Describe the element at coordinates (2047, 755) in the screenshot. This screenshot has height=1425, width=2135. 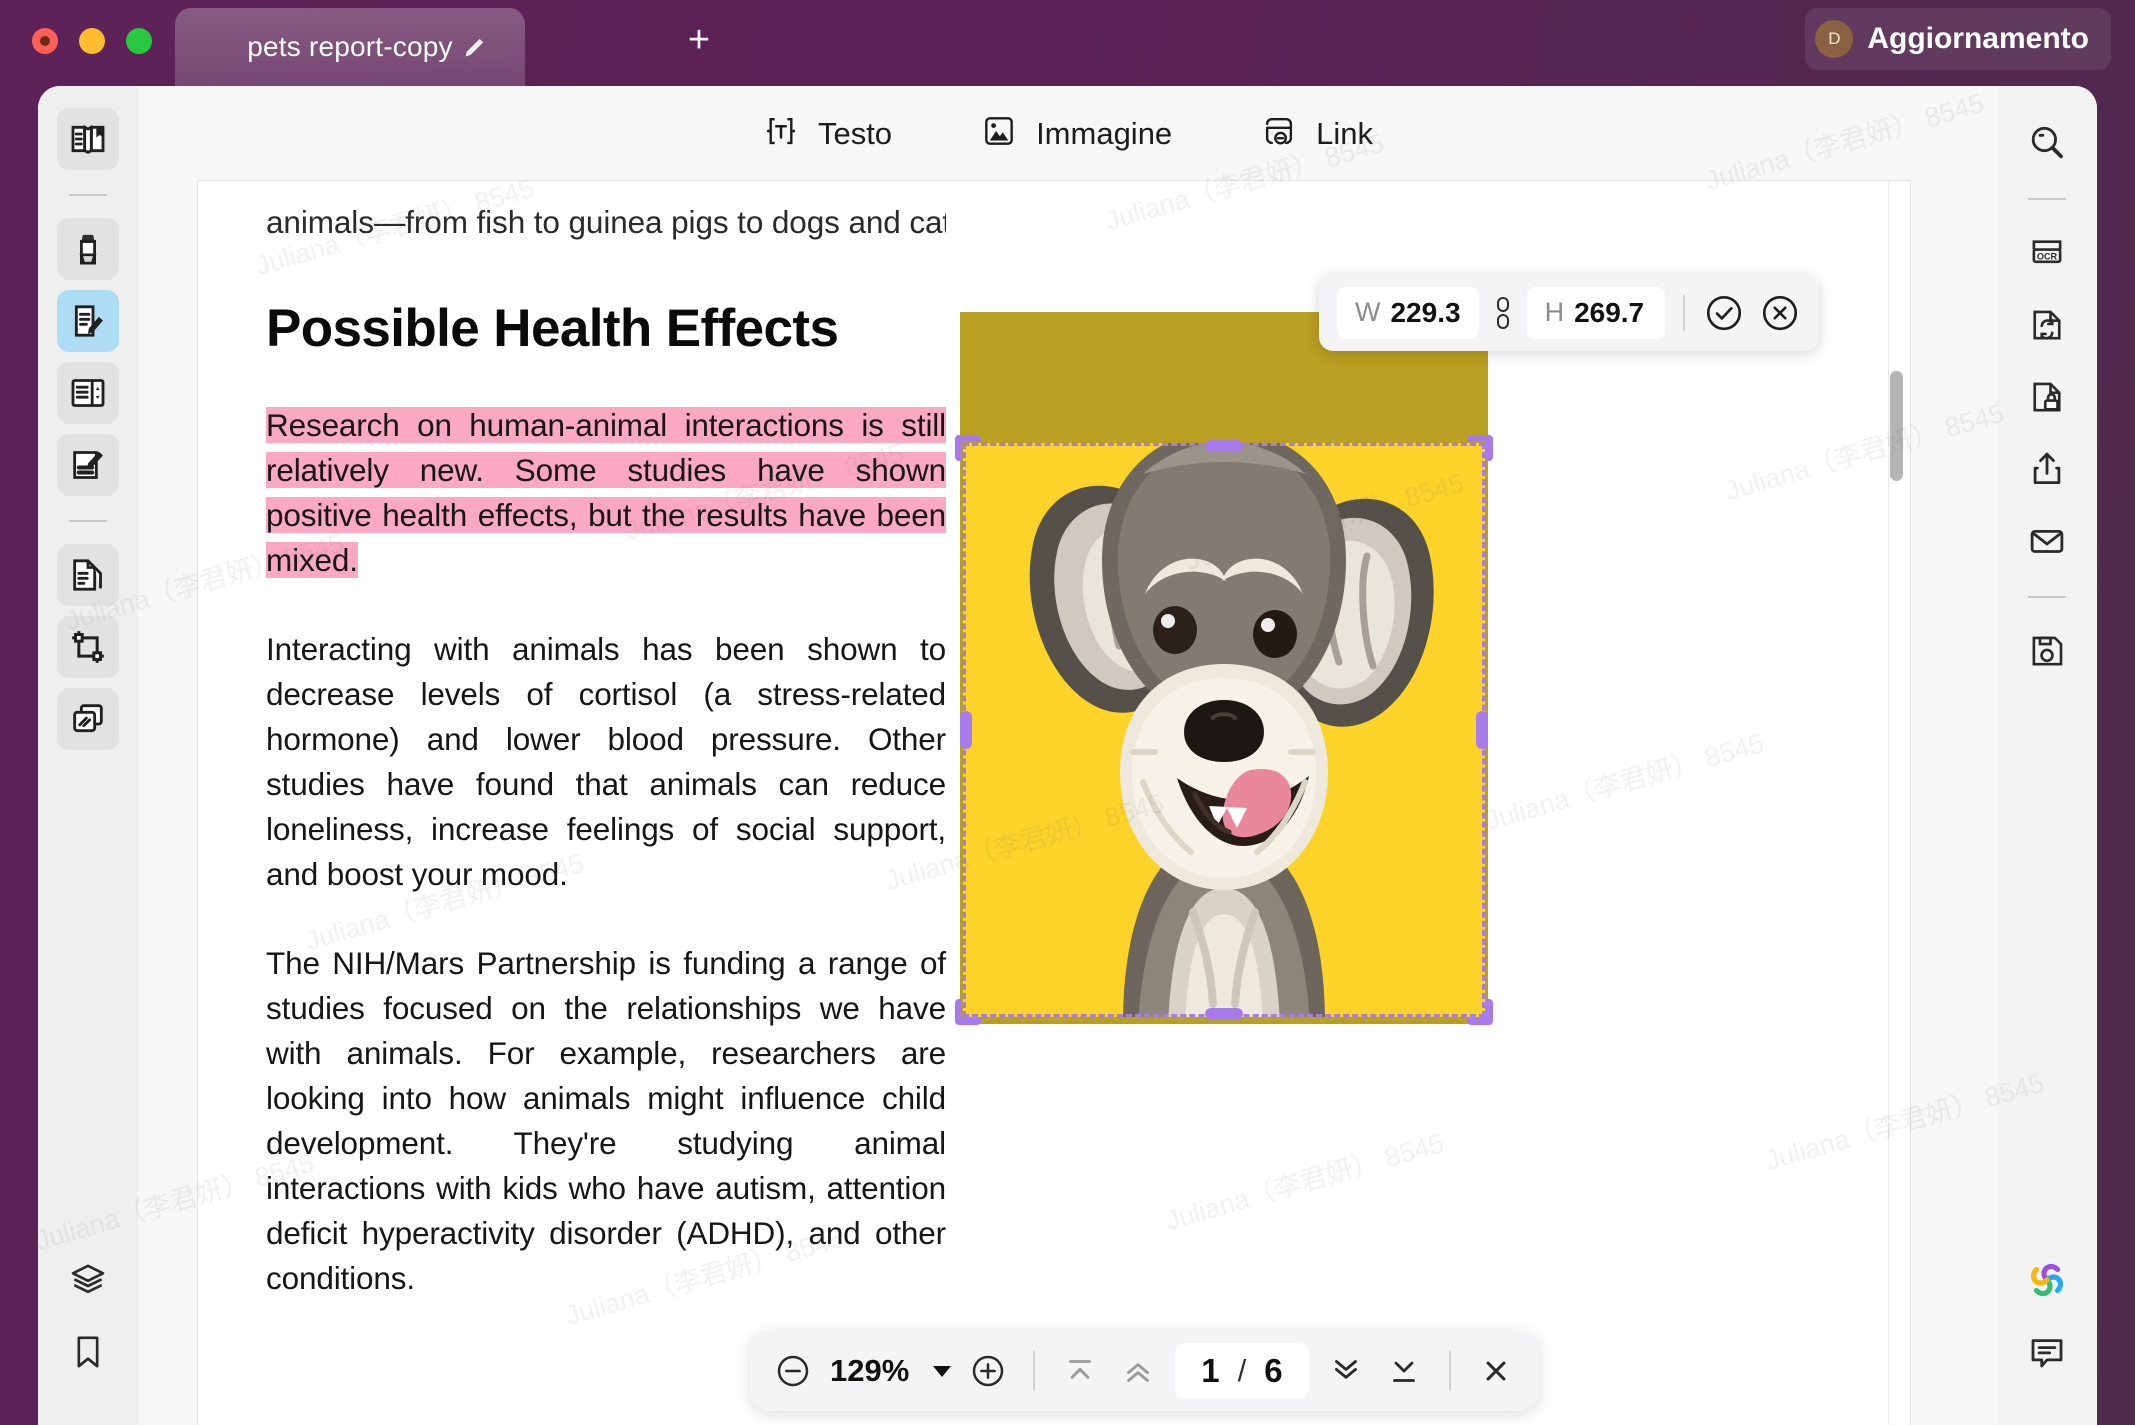
I see `right-toolbar: OCR` at that location.